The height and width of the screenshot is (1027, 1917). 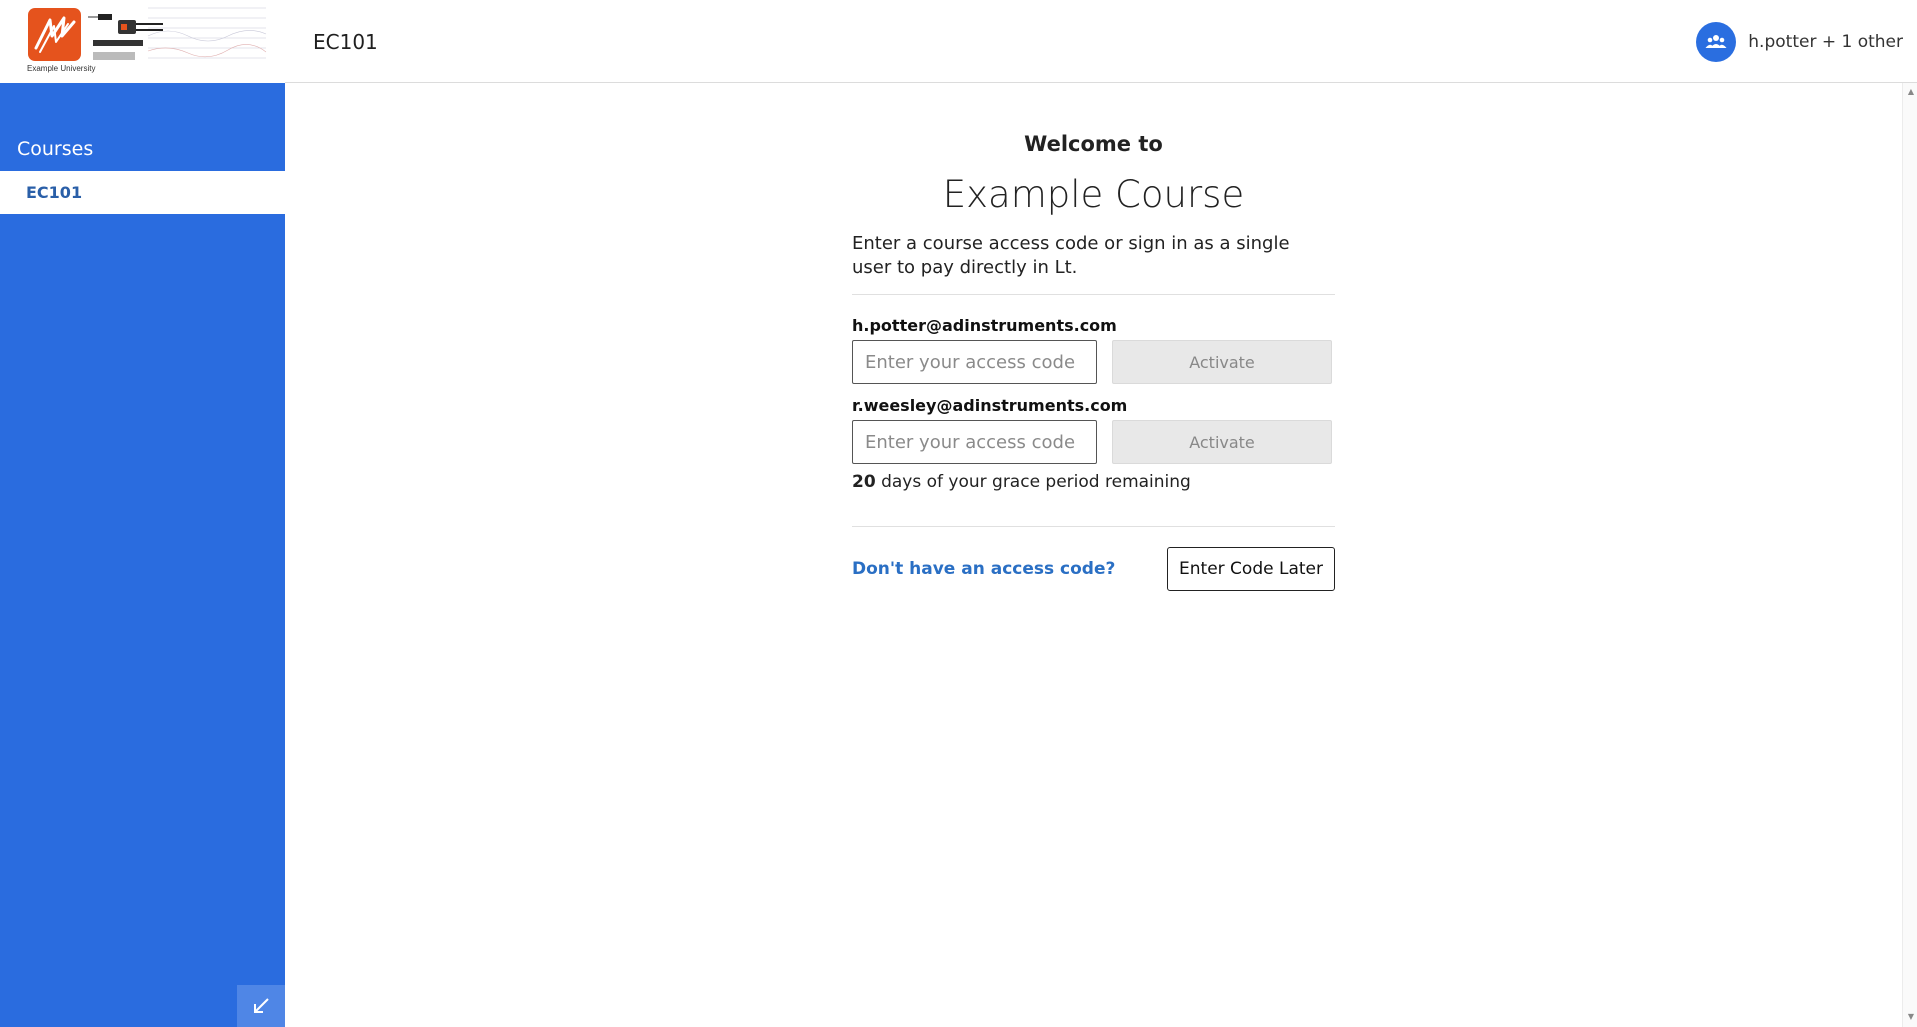 I want to click on grace-period-text: 20 days of your grace period remaining, so click(x=1093, y=482).